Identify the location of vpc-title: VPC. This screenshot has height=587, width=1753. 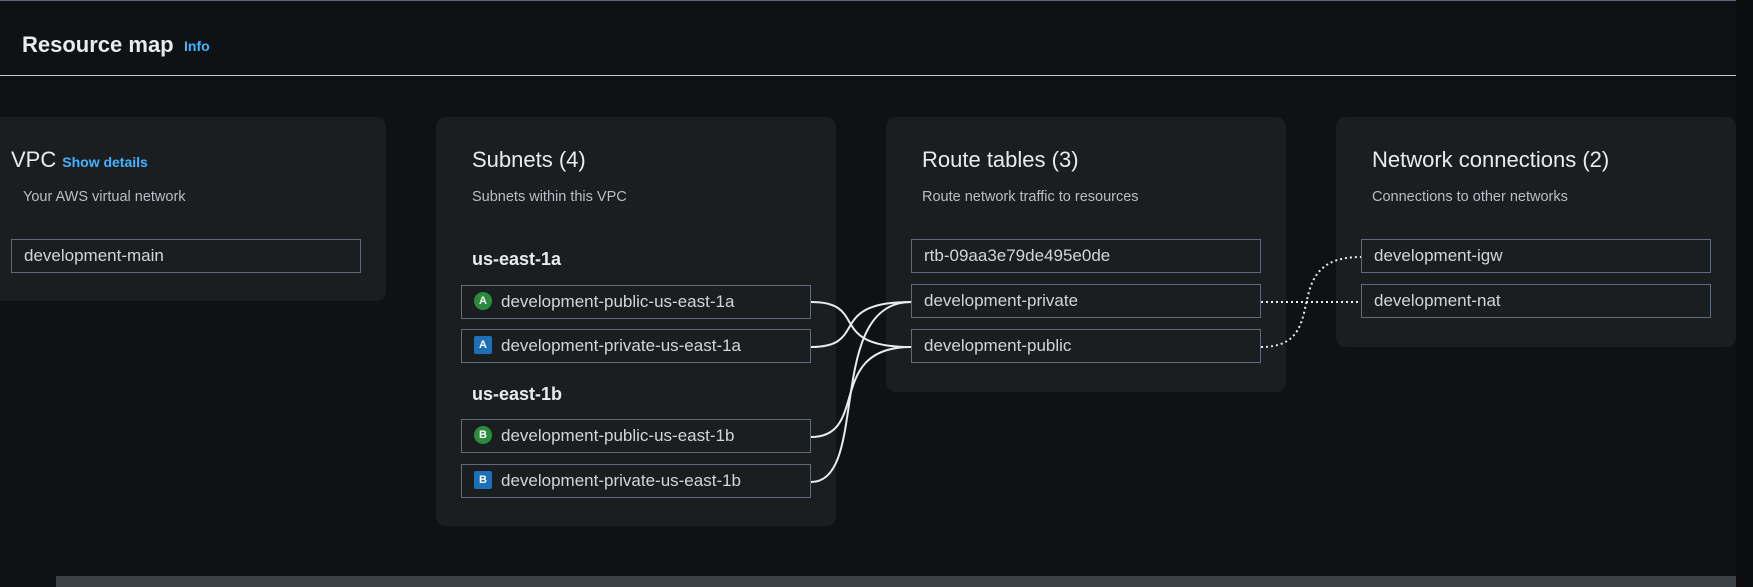
(34, 159).